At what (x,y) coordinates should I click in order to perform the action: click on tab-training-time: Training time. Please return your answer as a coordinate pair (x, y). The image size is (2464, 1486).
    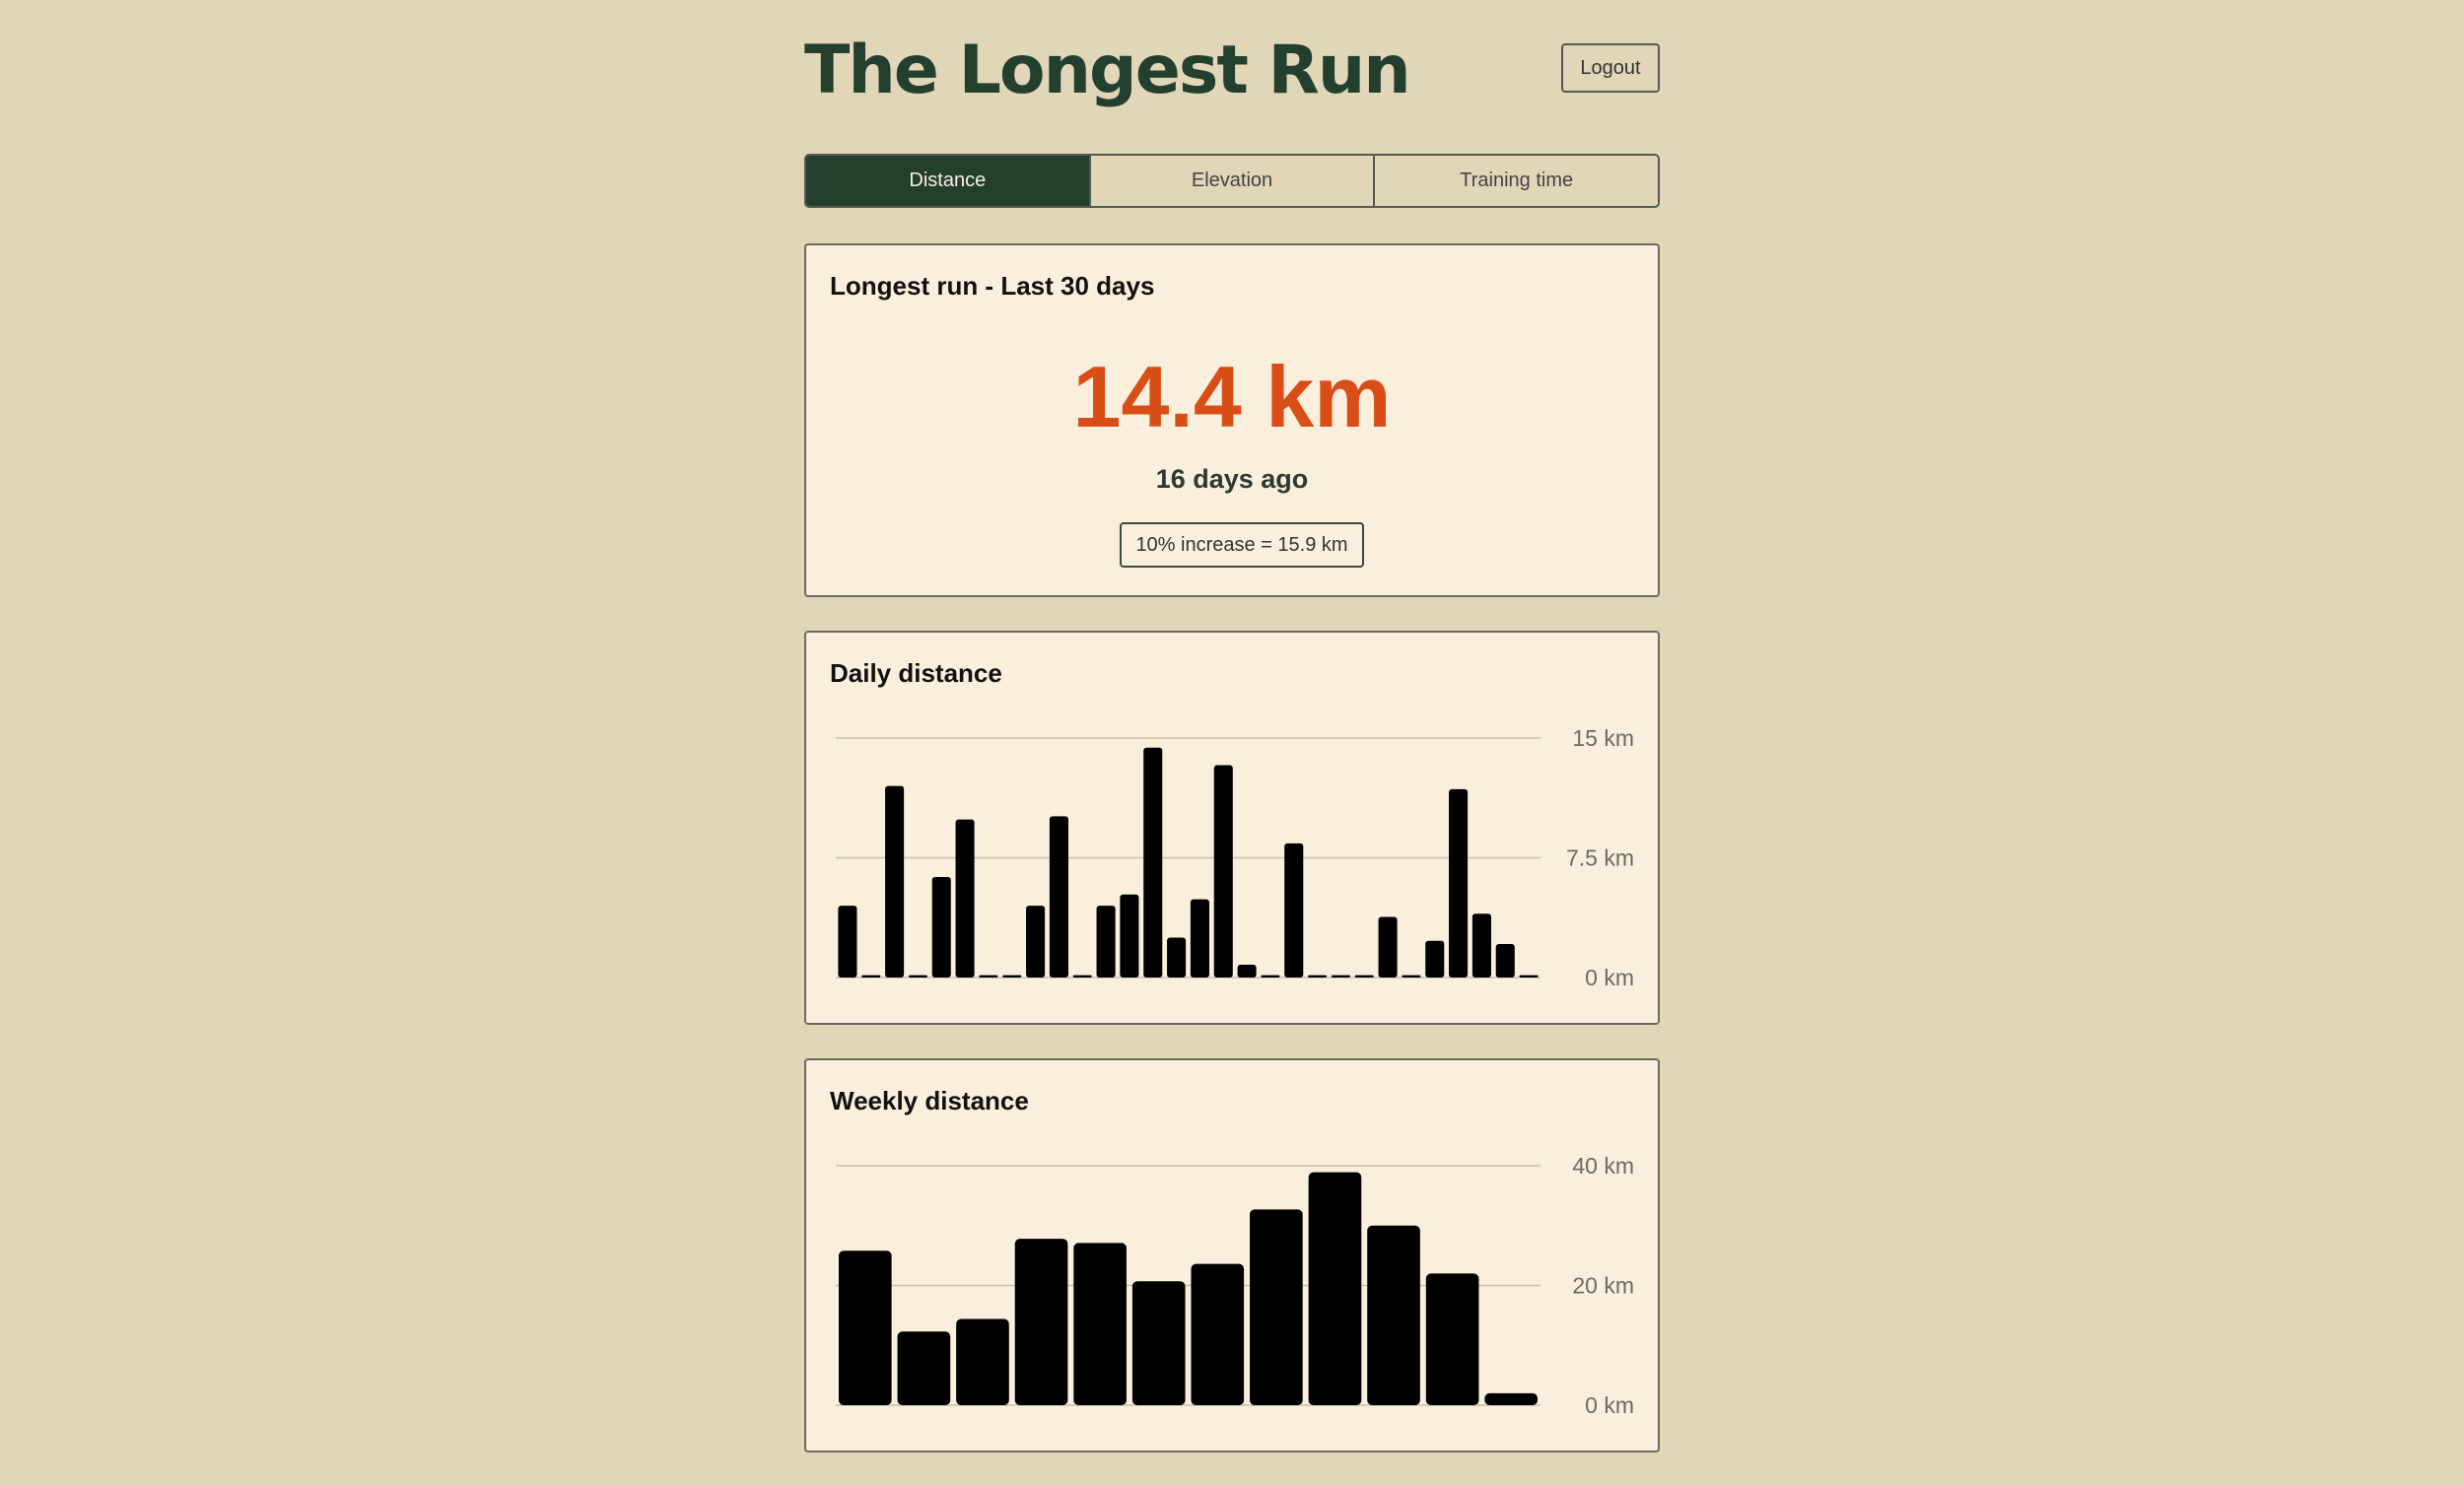
    Looking at the image, I should click on (1515, 181).